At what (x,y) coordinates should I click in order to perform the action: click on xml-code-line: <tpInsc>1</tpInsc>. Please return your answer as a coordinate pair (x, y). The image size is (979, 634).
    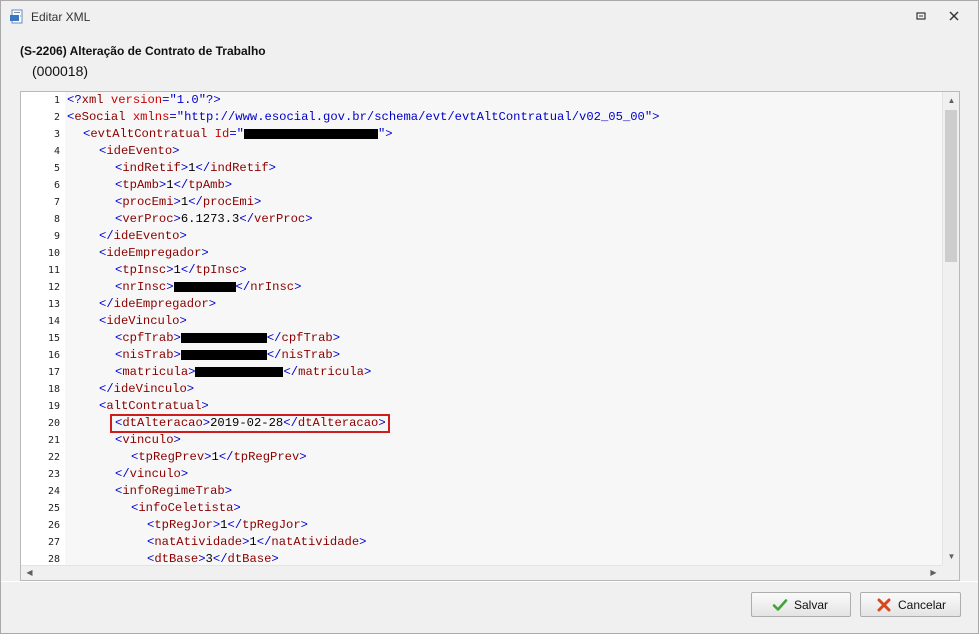
    Looking at the image, I should click on (181, 270).